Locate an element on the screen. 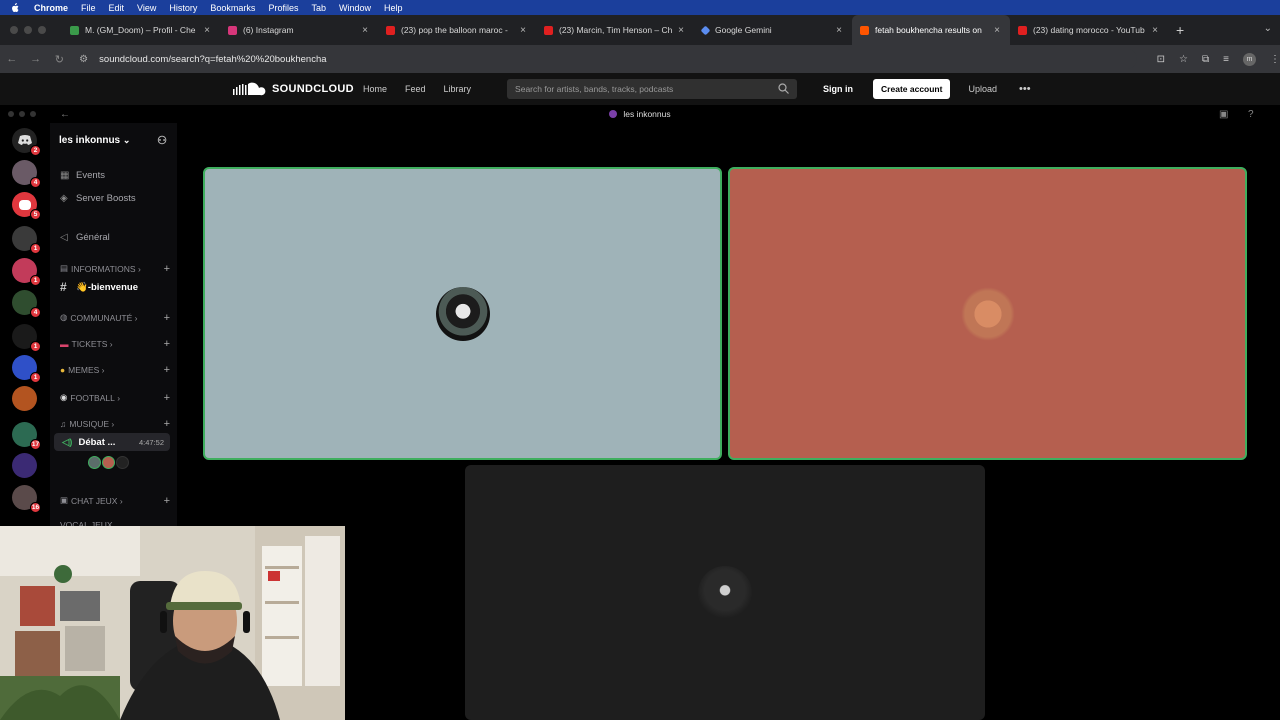  menu-app: Chrome is located at coordinates (51, 8).